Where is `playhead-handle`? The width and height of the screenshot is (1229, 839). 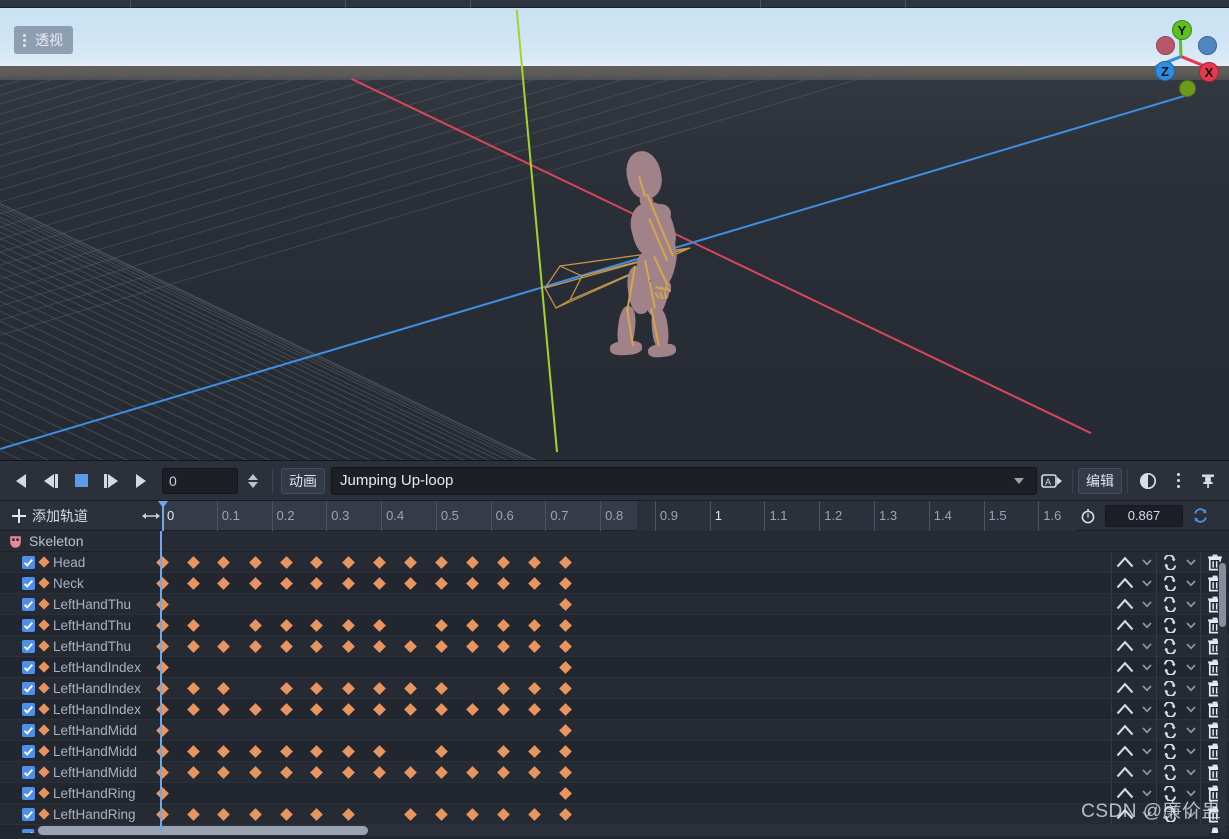
playhead-handle is located at coordinates (163, 516).